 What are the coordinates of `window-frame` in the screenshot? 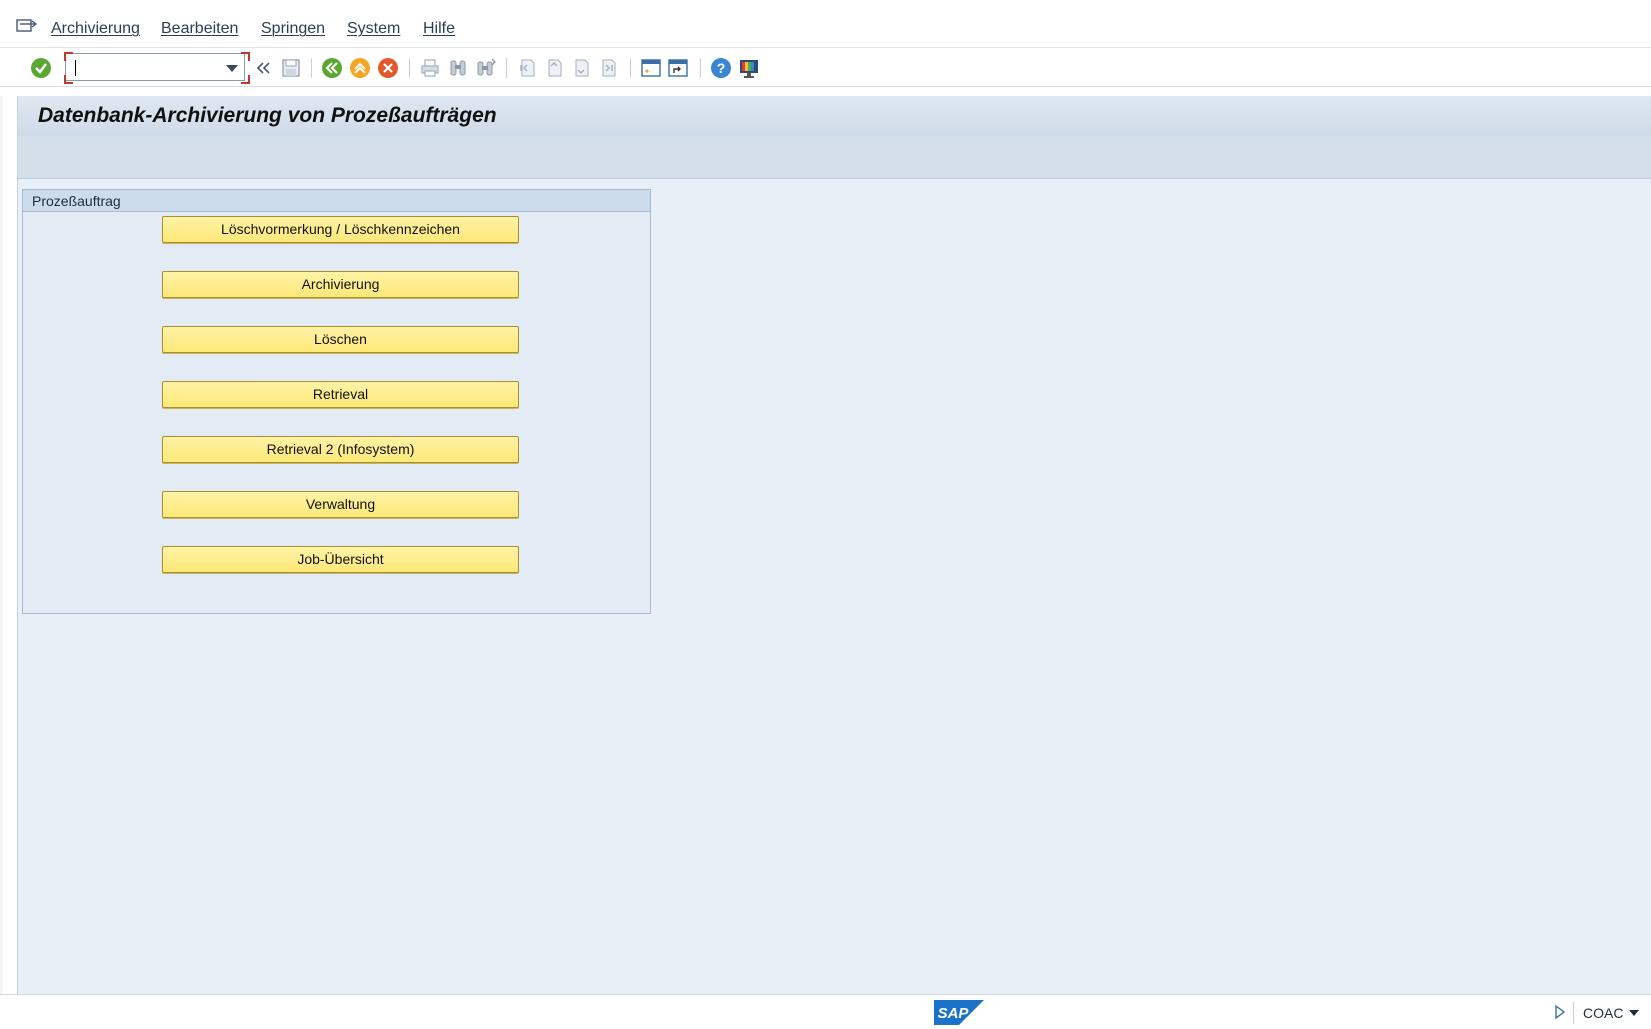 It's located at (1, 545).